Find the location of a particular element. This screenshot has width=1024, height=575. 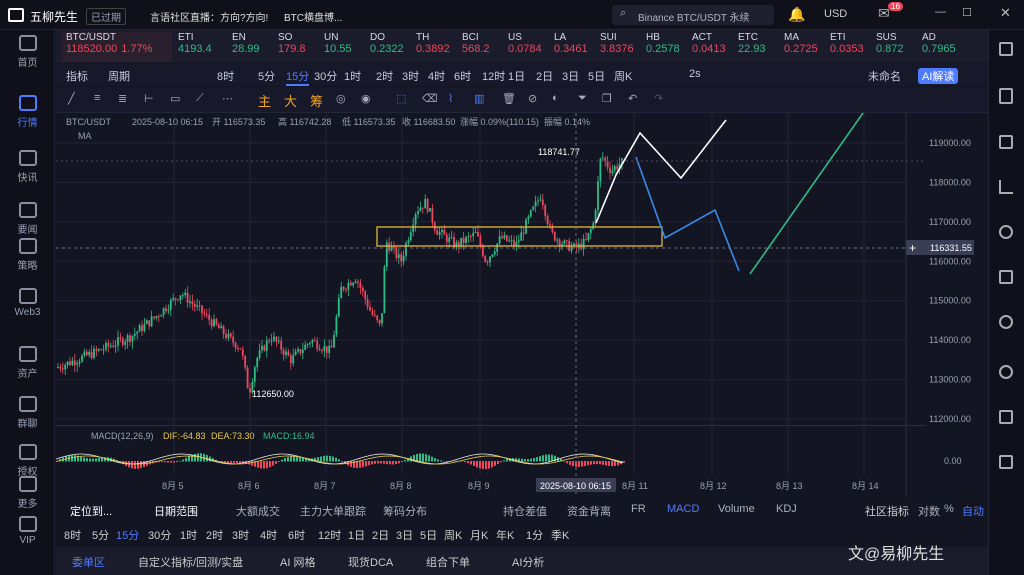

auto-toggle: 自动 is located at coordinates (973, 511).